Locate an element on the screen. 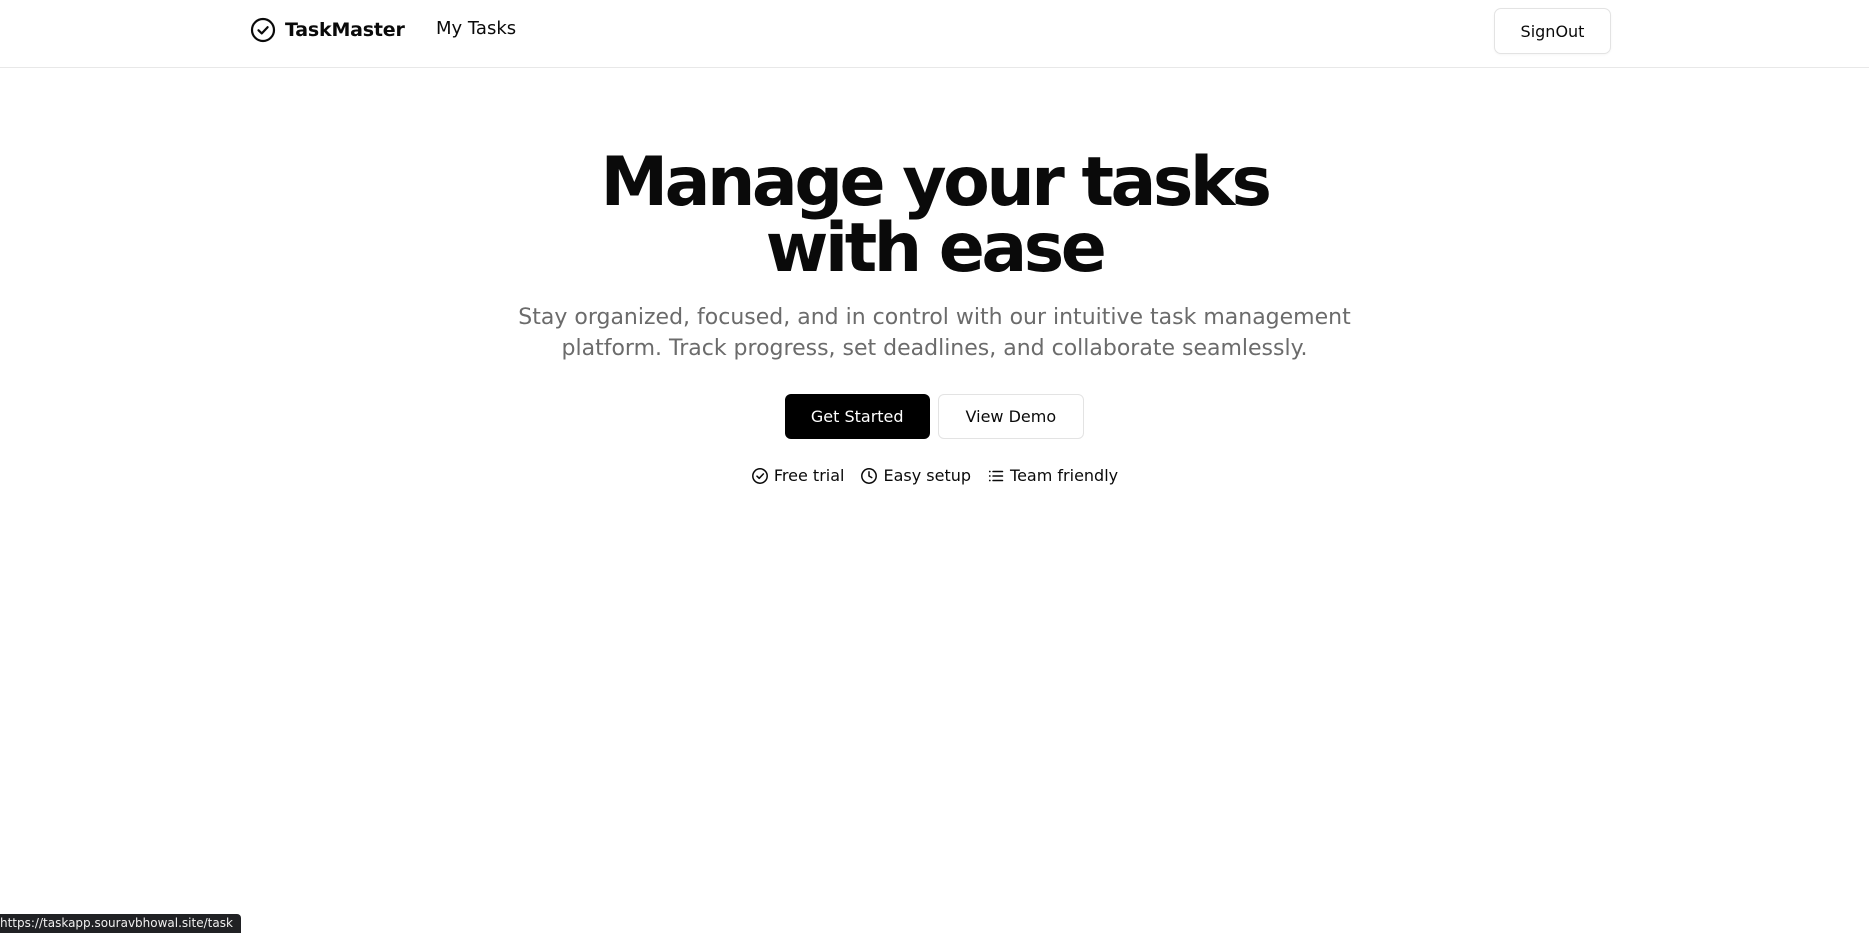 Image resolution: width=1869 pixels, height=933 pixels. feature-label: Free trial is located at coordinates (809, 475).